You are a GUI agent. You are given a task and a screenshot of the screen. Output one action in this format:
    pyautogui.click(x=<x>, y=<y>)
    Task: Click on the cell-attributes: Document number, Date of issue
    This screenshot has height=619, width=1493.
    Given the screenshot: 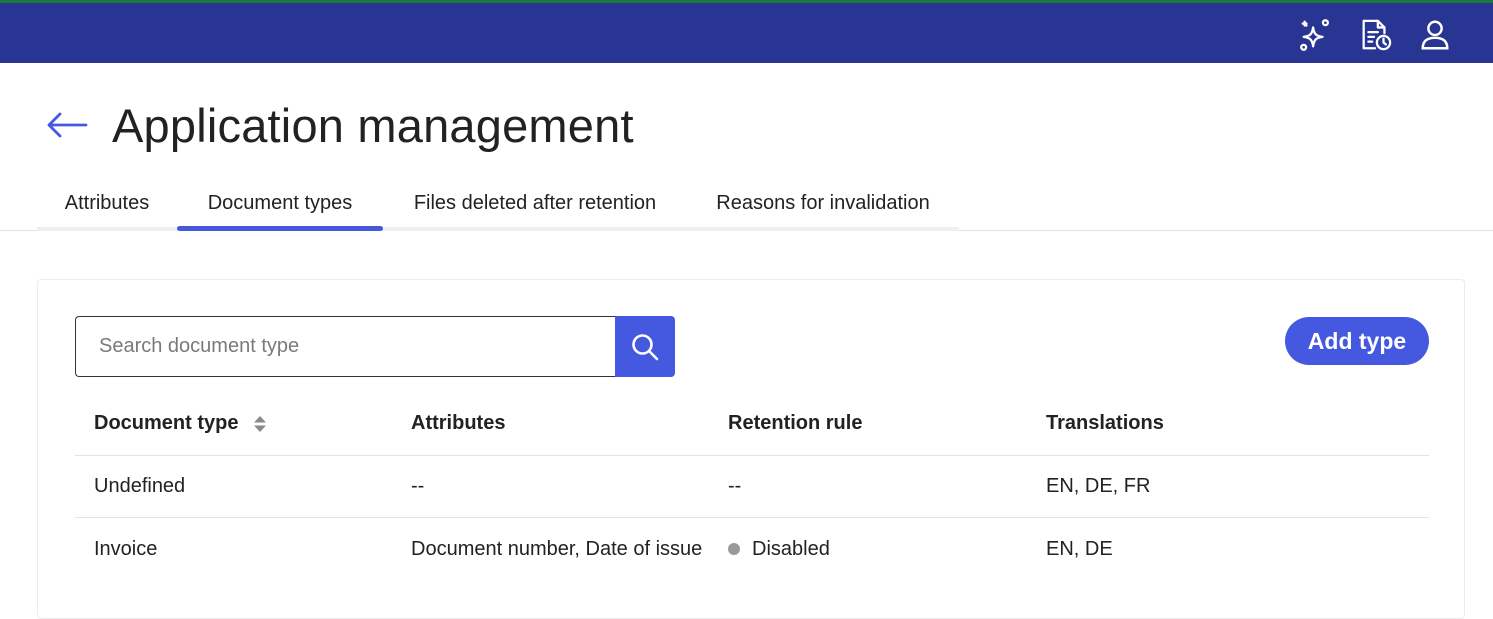 What is the action you would take?
    pyautogui.click(x=557, y=548)
    